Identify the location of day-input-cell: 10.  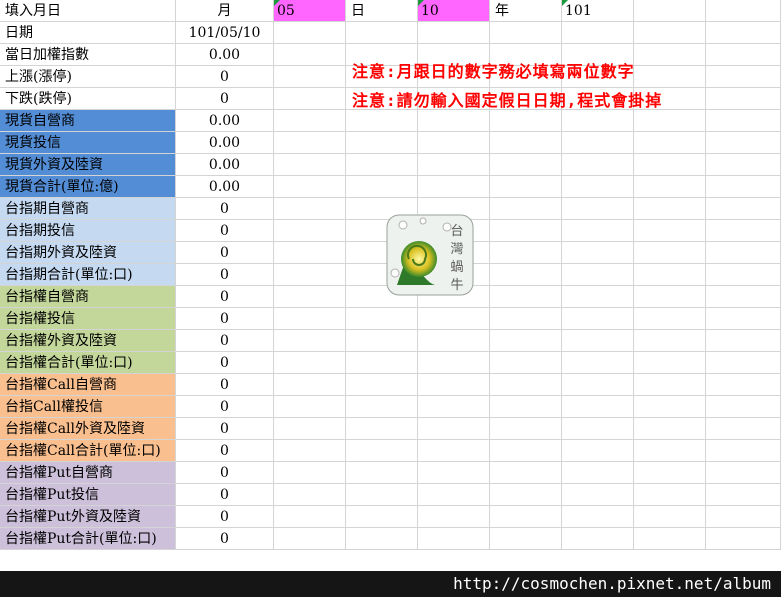
(454, 11).